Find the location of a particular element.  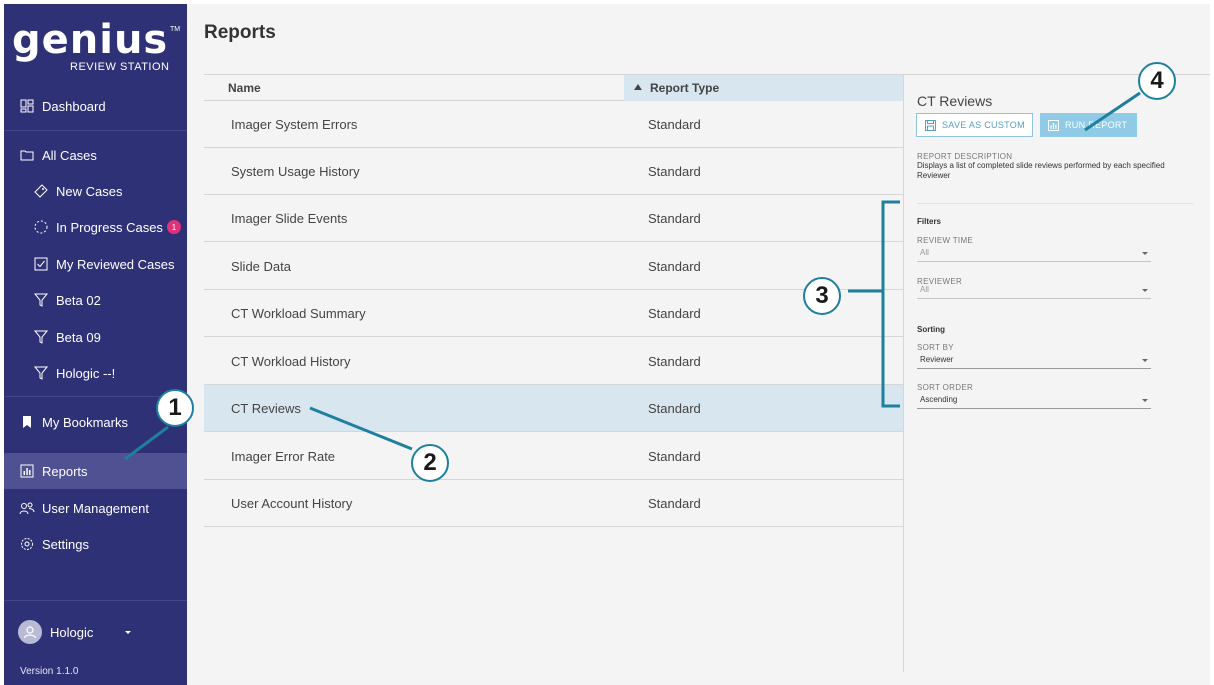

report-name: Slide Data is located at coordinates (261, 266).